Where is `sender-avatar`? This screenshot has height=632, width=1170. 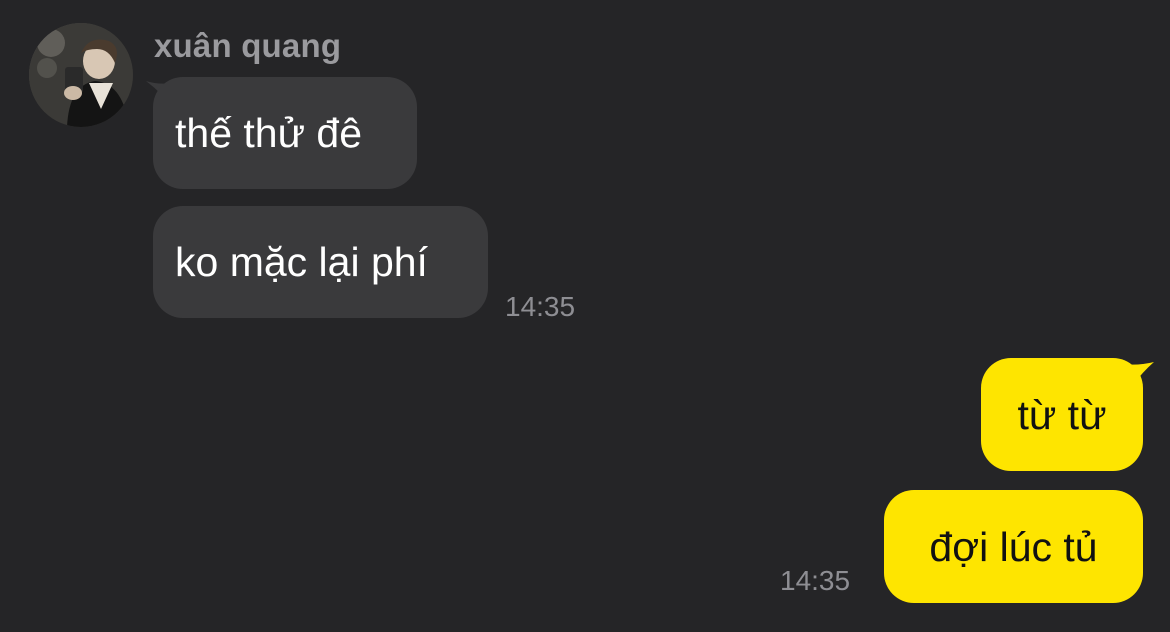 sender-avatar is located at coordinates (81, 75).